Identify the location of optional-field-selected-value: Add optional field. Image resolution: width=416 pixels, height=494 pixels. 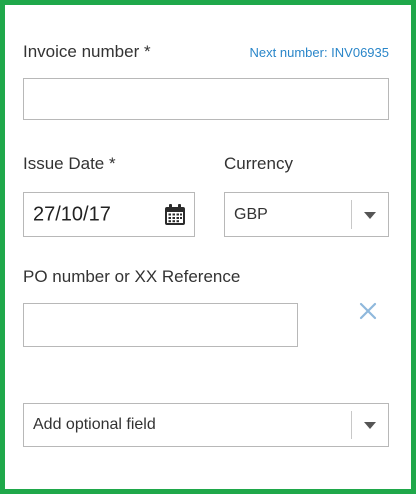
(94, 424).